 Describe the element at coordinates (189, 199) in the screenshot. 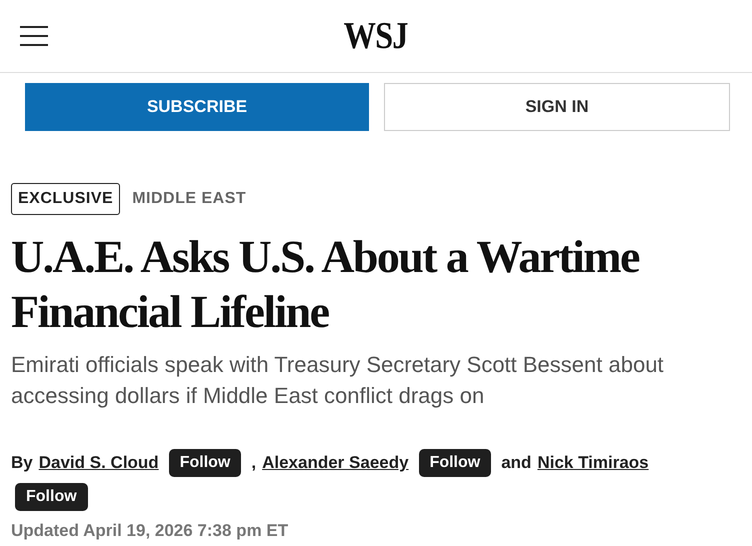

I see `section-label: MIDDLE EAST` at that location.